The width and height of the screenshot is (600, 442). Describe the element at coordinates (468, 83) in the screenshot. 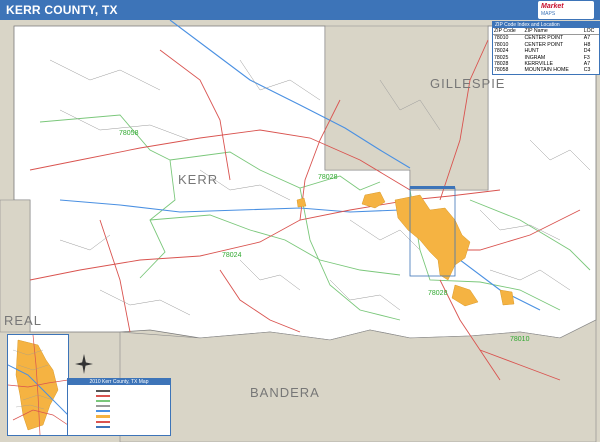

I see `county-label-gillespie: GILLESPIE` at that location.